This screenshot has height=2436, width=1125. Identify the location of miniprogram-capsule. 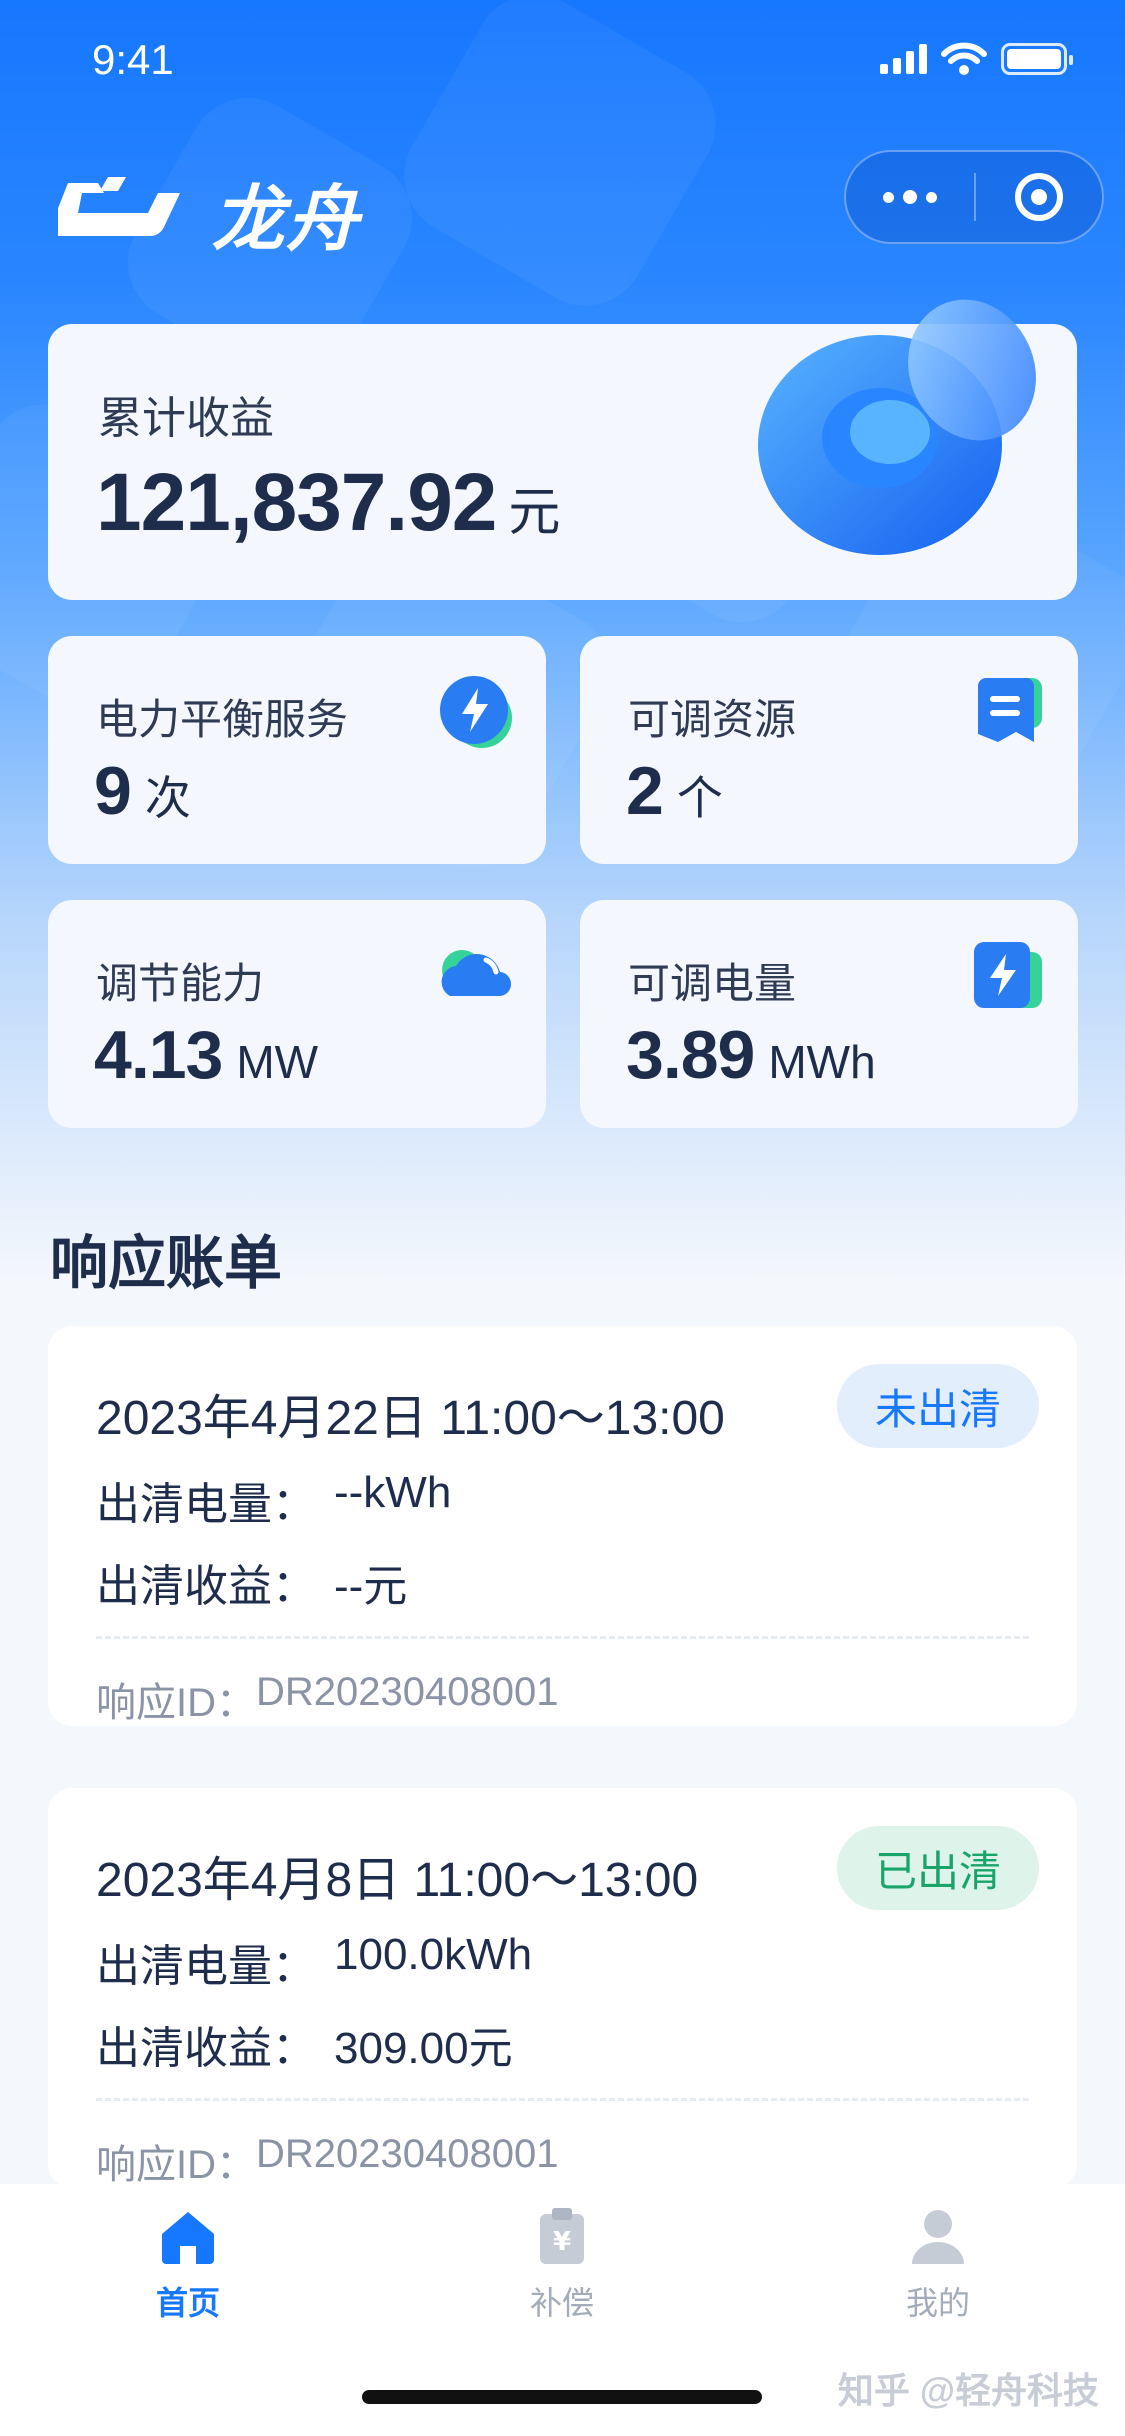
(974, 197).